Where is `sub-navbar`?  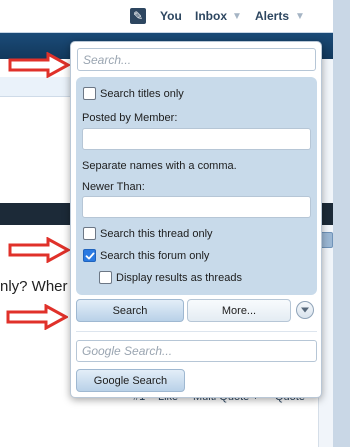 sub-navbar is located at coordinates (37, 87).